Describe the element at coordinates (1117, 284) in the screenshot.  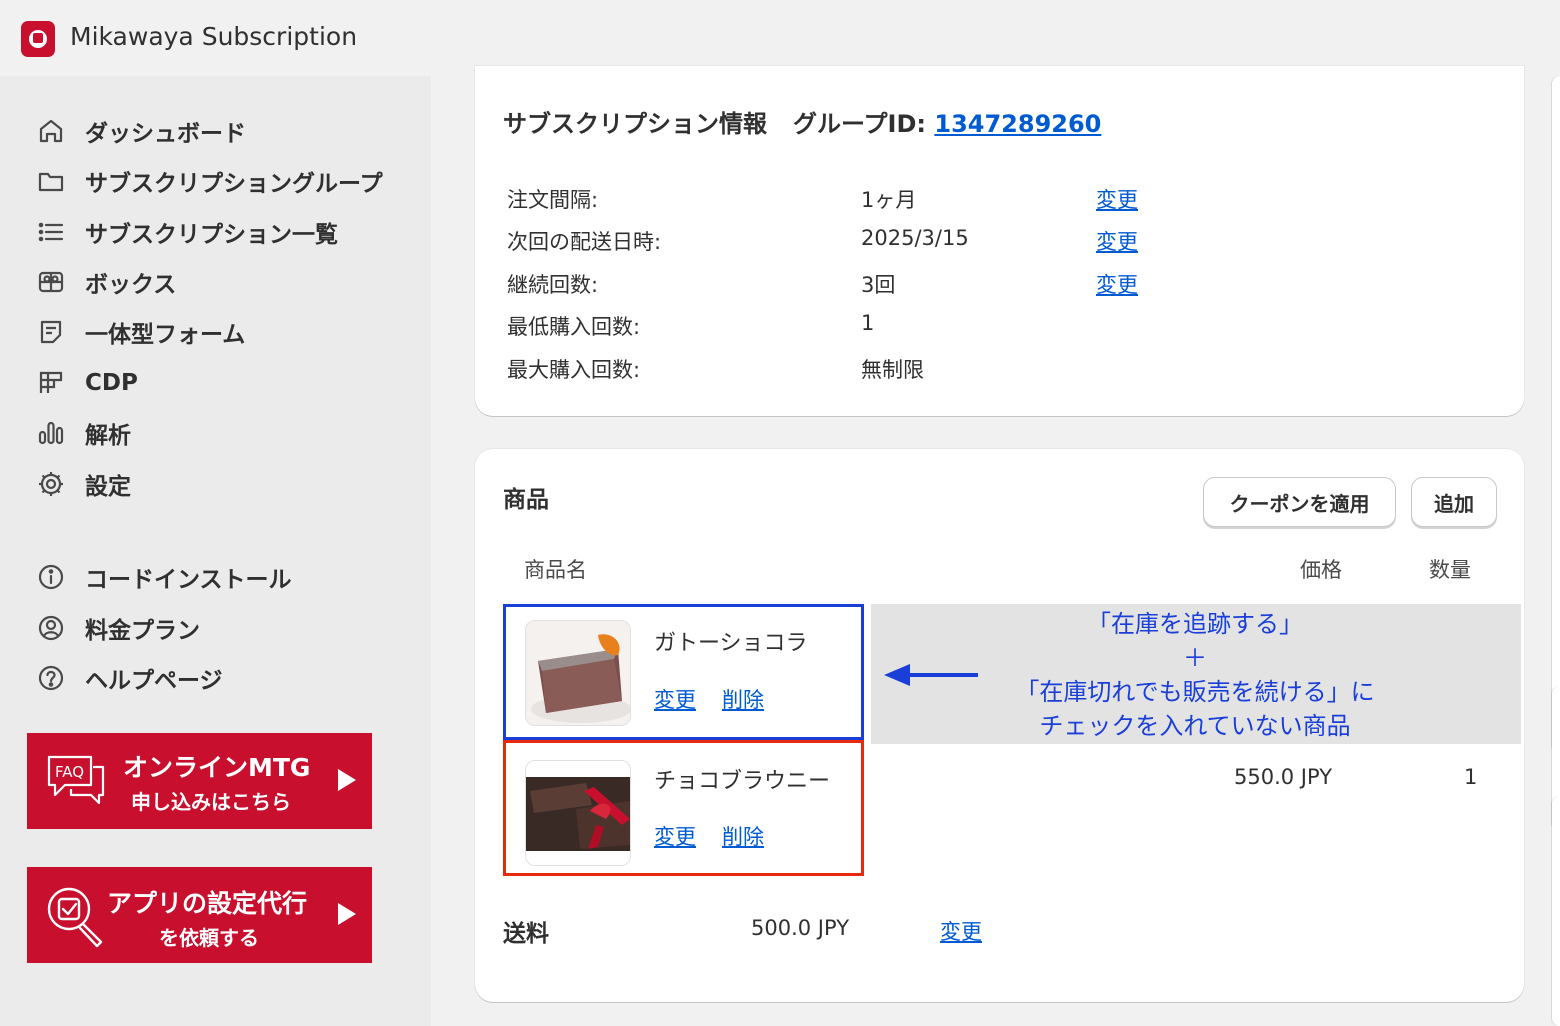
I see `continuation-count-change-link: 変更` at that location.